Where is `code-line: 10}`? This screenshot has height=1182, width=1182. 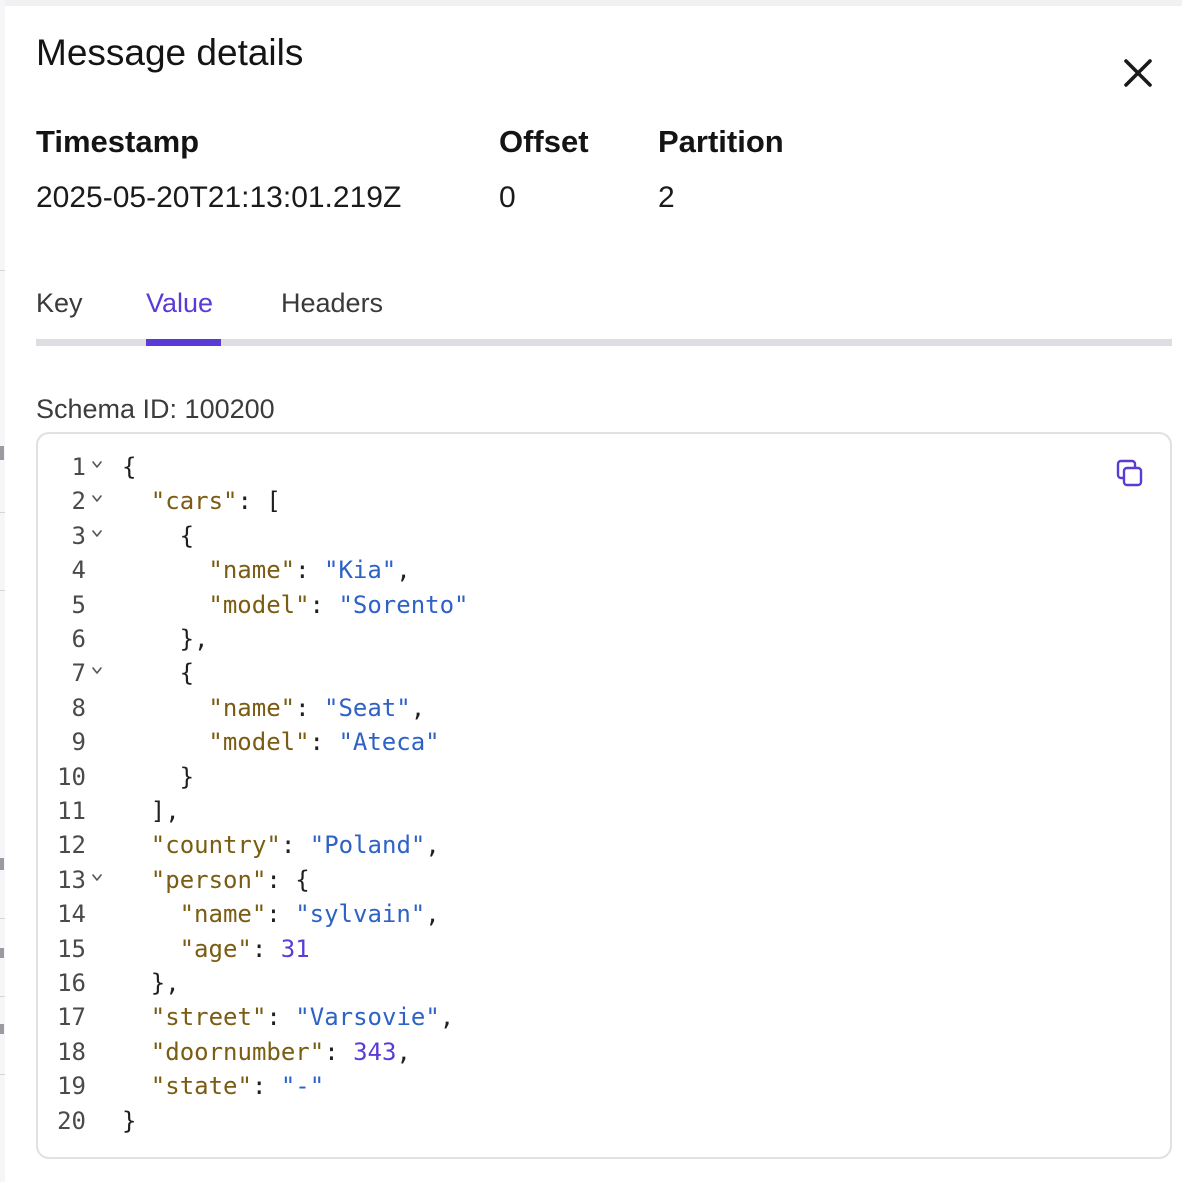
code-line: 10} is located at coordinates (538, 777).